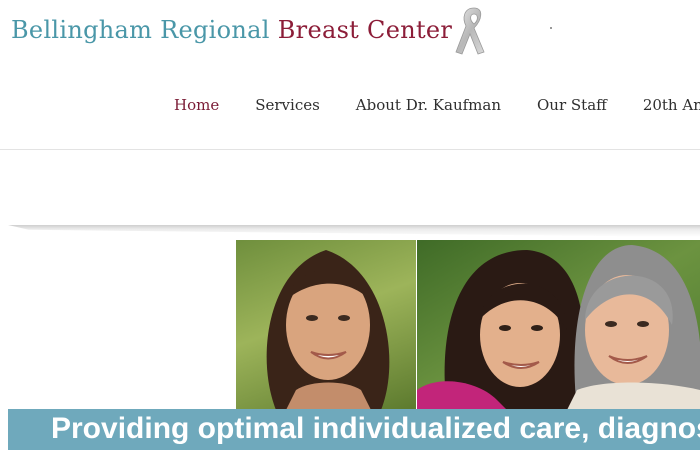  What do you see at coordinates (326, 325) in the screenshot?
I see `hero-photo-woman` at bounding box center [326, 325].